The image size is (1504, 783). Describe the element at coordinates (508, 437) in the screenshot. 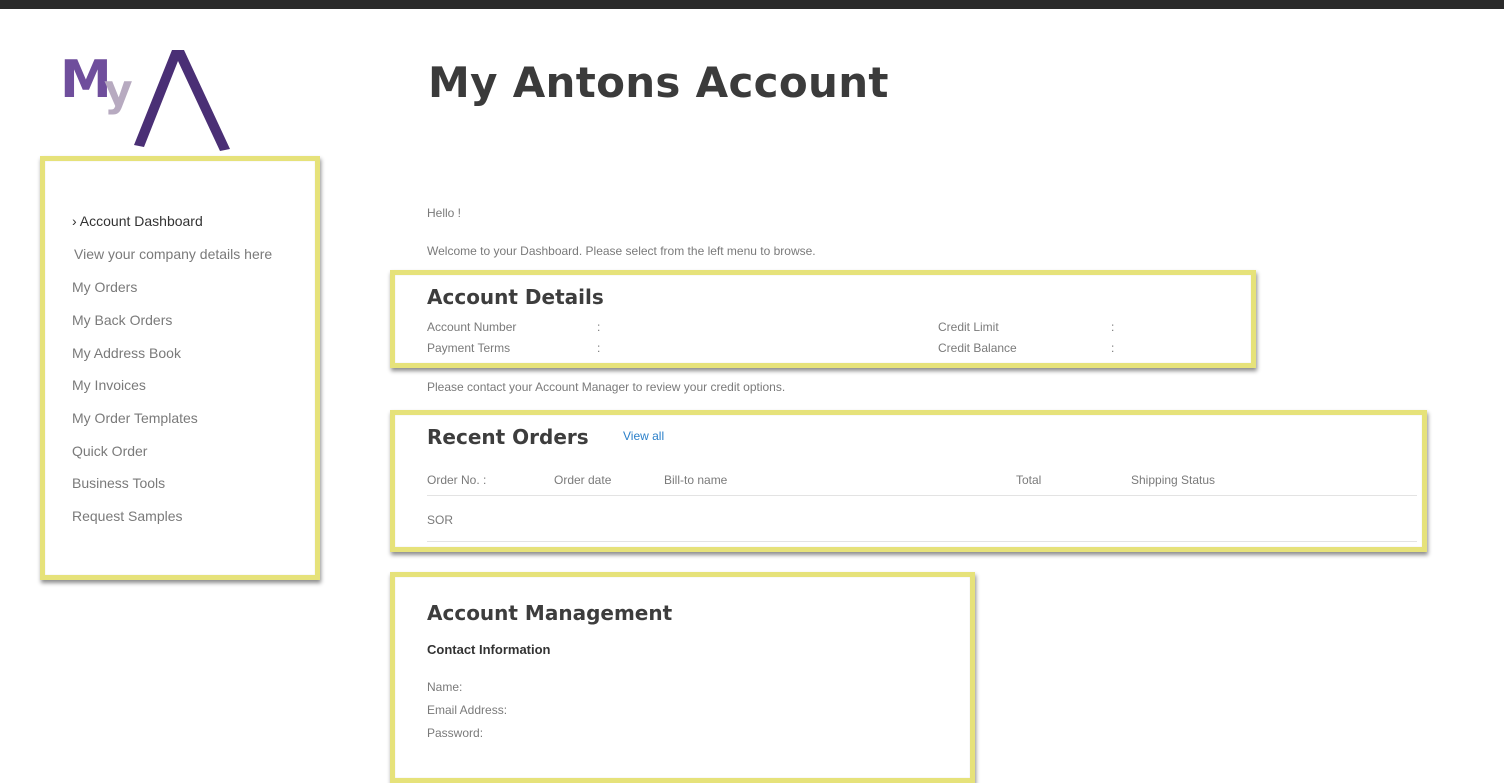

I see `recent-orders-title: Recent Orders` at that location.